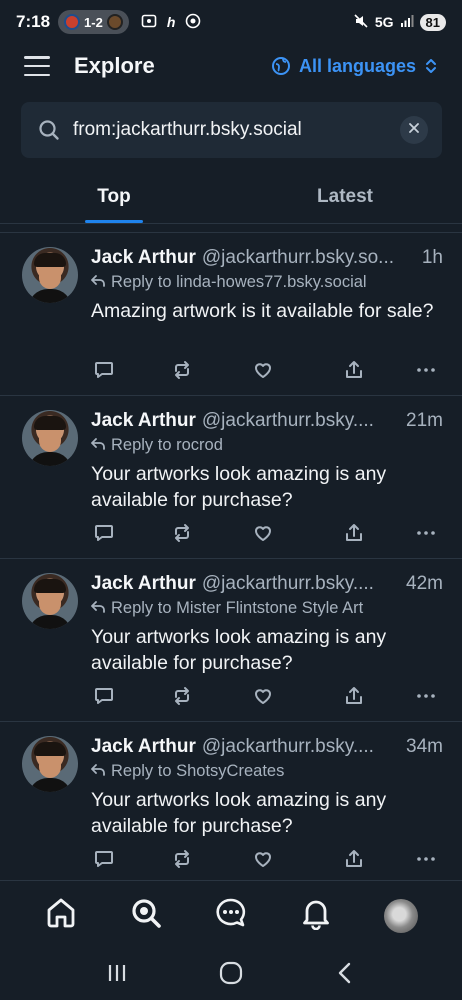  Describe the element at coordinates (114, 196) in the screenshot. I see `tab-top: Top` at that location.